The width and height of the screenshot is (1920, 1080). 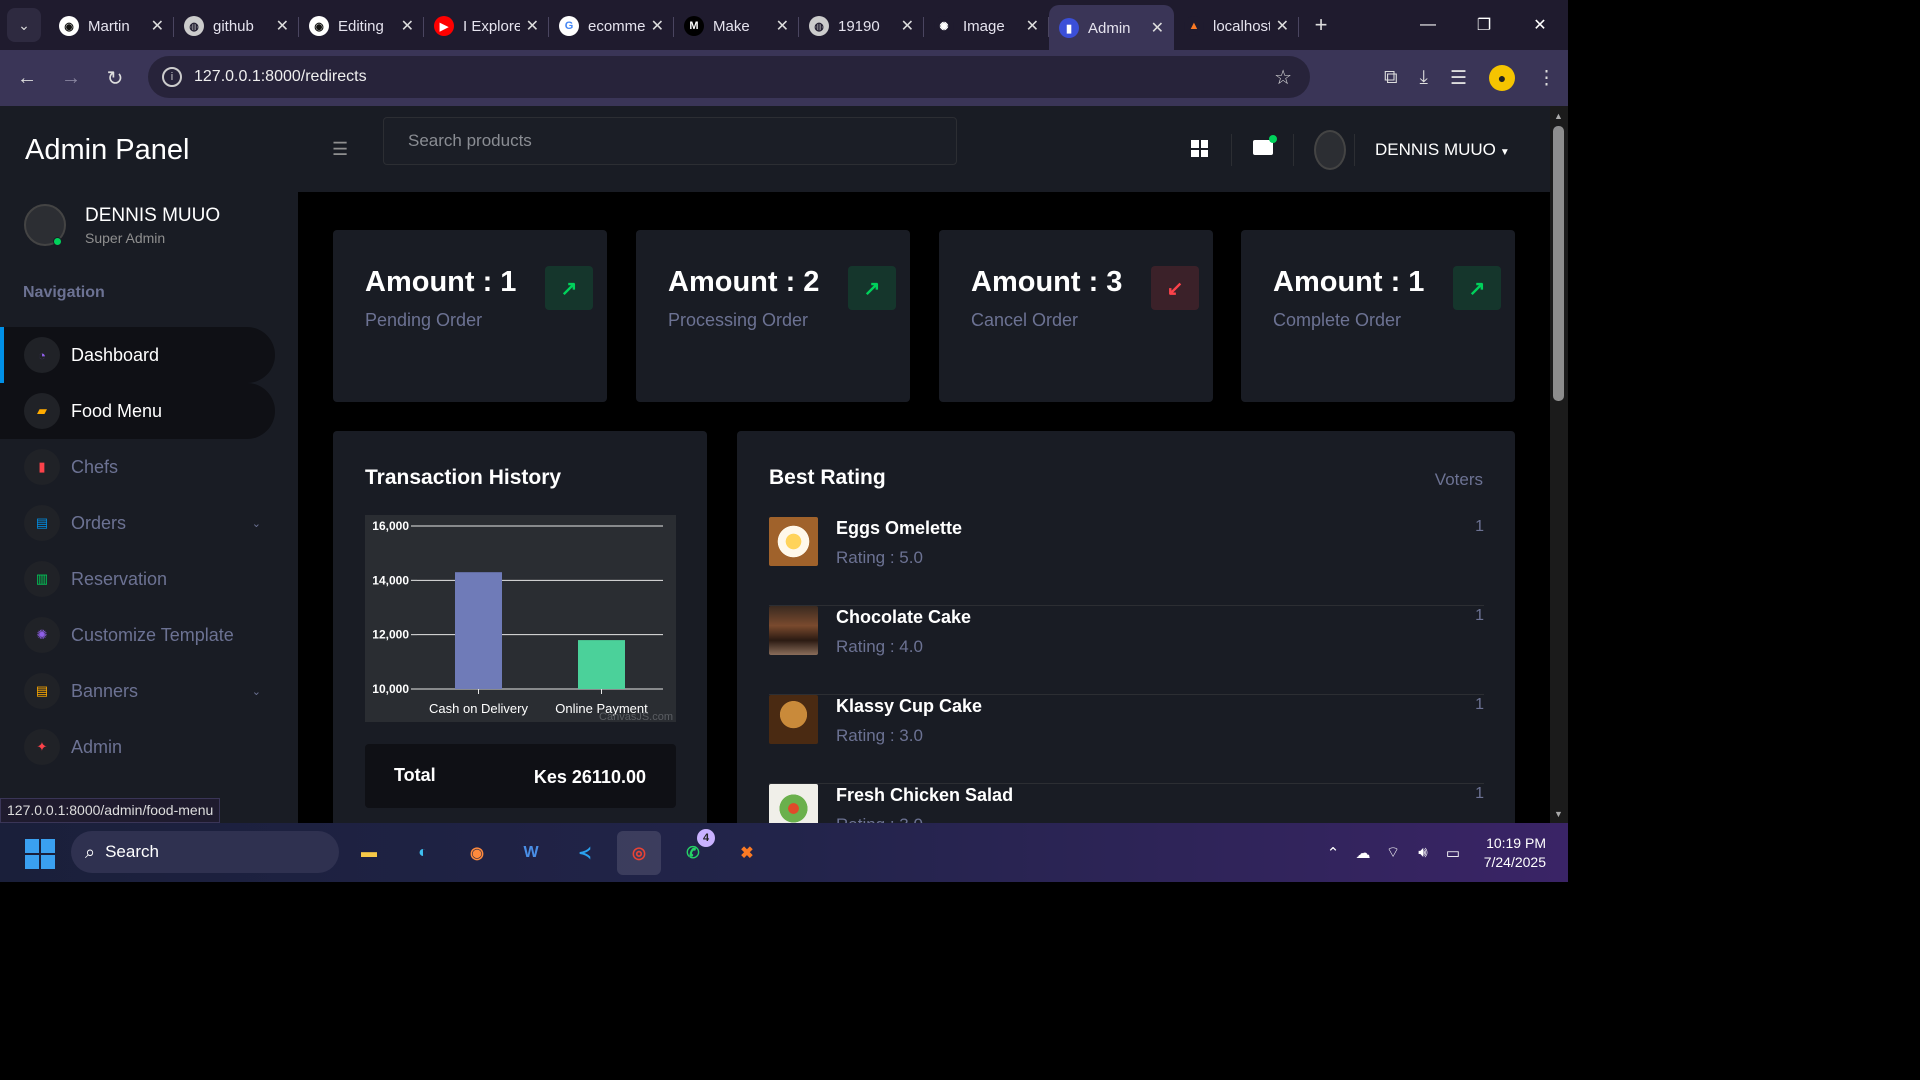 I want to click on avatar, so click(x=45, y=225).